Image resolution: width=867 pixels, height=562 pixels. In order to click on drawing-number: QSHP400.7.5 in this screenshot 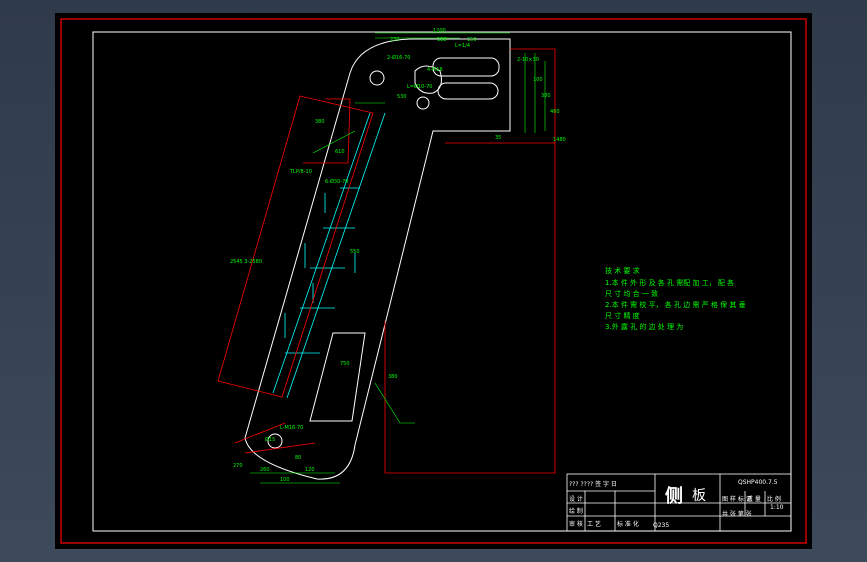, I will do `click(758, 482)`.